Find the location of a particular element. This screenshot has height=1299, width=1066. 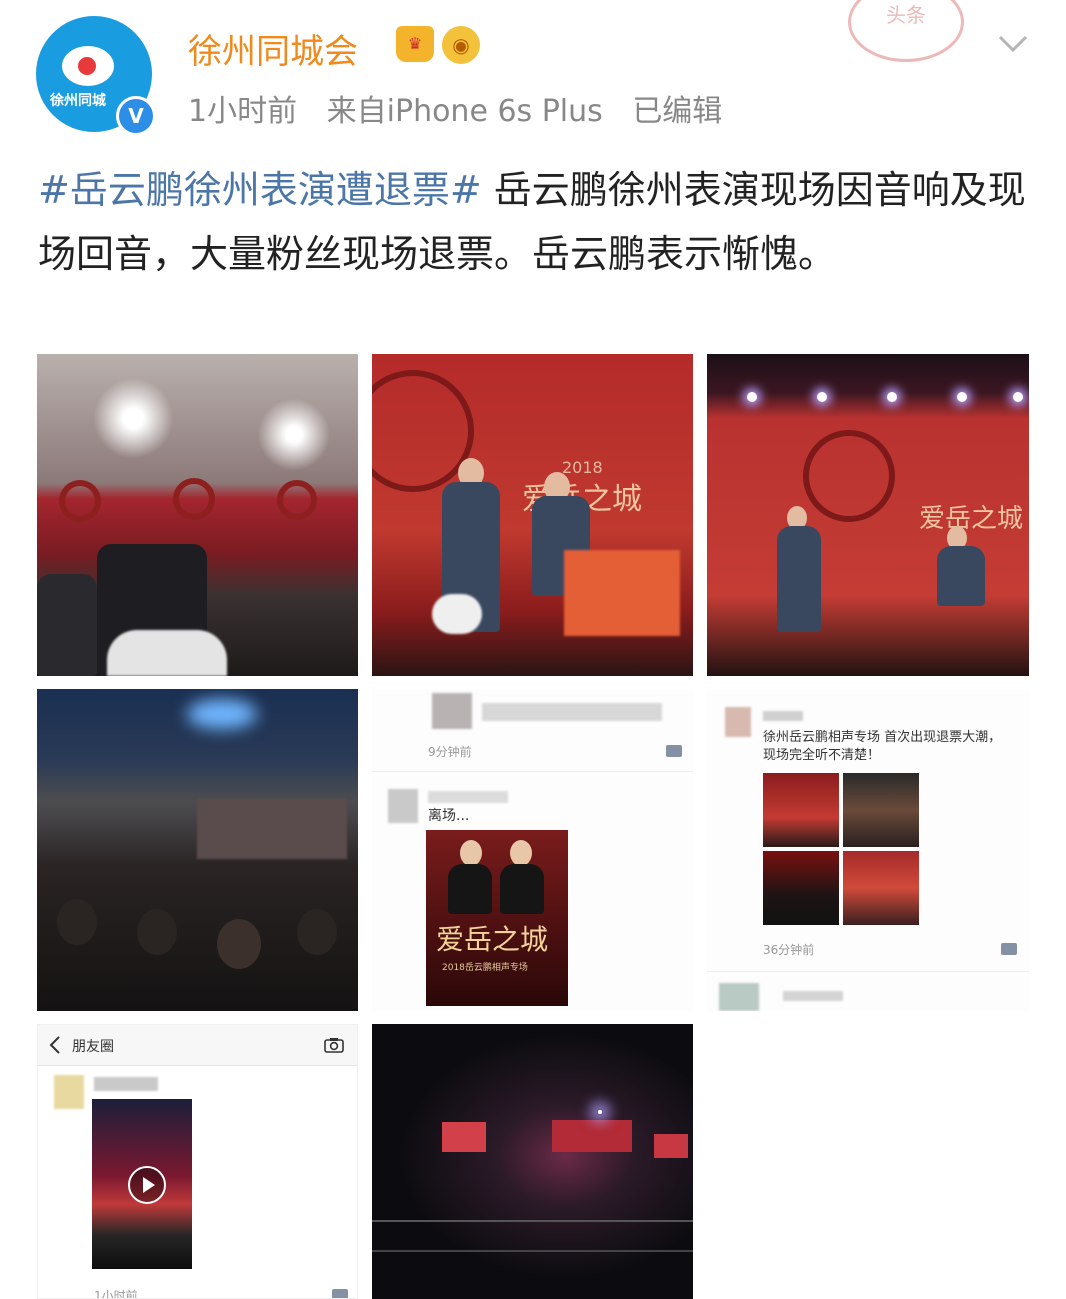

poster-subtitle: 2018岳云鹏相声专场 is located at coordinates (485, 968).